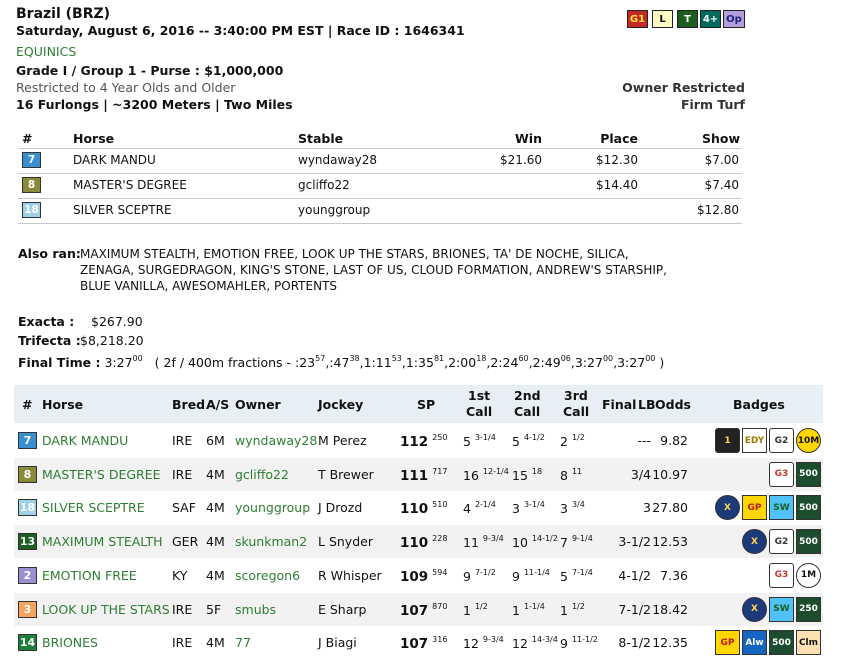 This screenshot has height=660, width=844. I want to click on speed-figure-decimal: 717, so click(440, 471).